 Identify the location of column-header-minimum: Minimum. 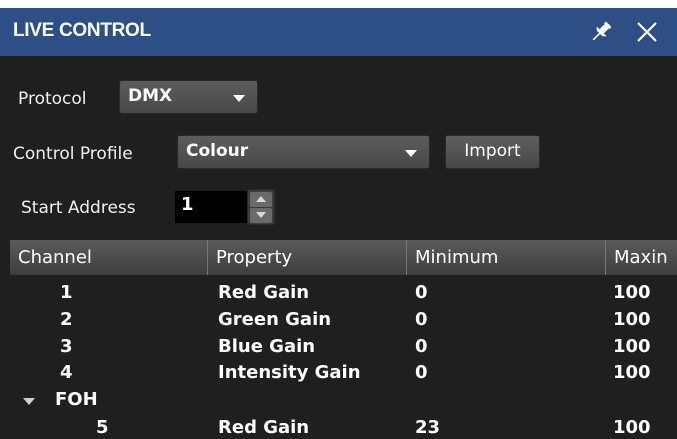
(506, 257).